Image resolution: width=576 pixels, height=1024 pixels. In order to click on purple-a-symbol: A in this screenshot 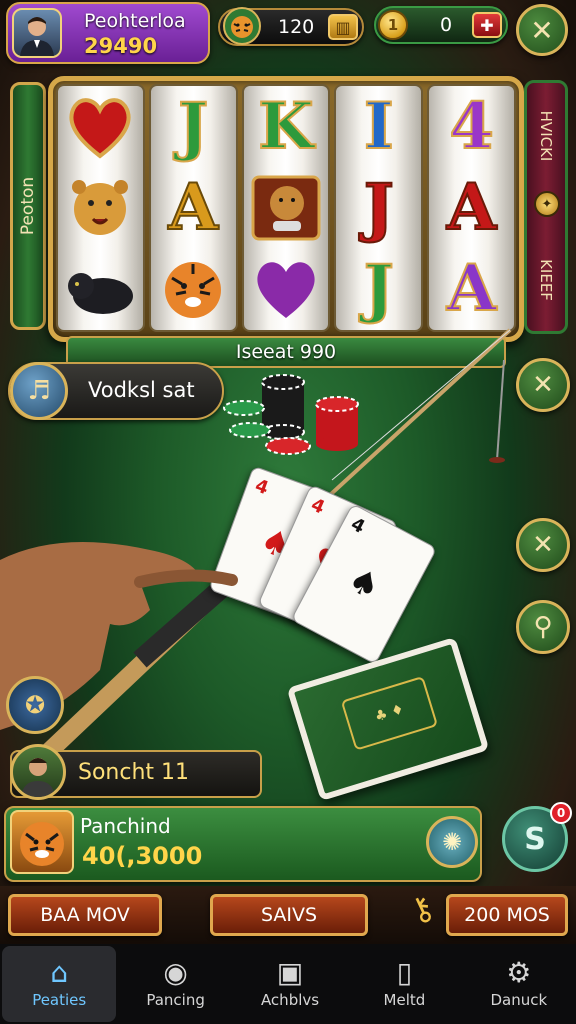, I will do `click(472, 289)`.